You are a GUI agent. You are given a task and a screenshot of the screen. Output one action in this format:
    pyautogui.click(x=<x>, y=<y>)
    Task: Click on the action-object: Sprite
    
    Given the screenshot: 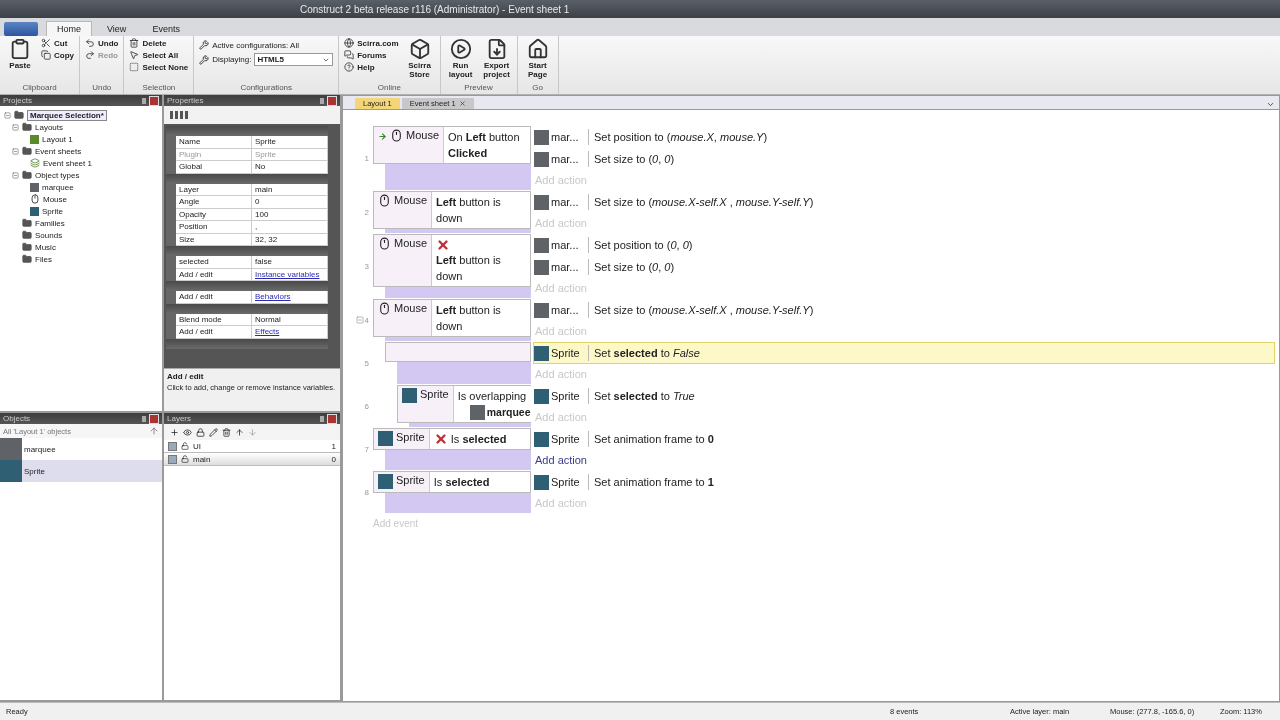 What is the action you would take?
    pyautogui.click(x=565, y=396)
    